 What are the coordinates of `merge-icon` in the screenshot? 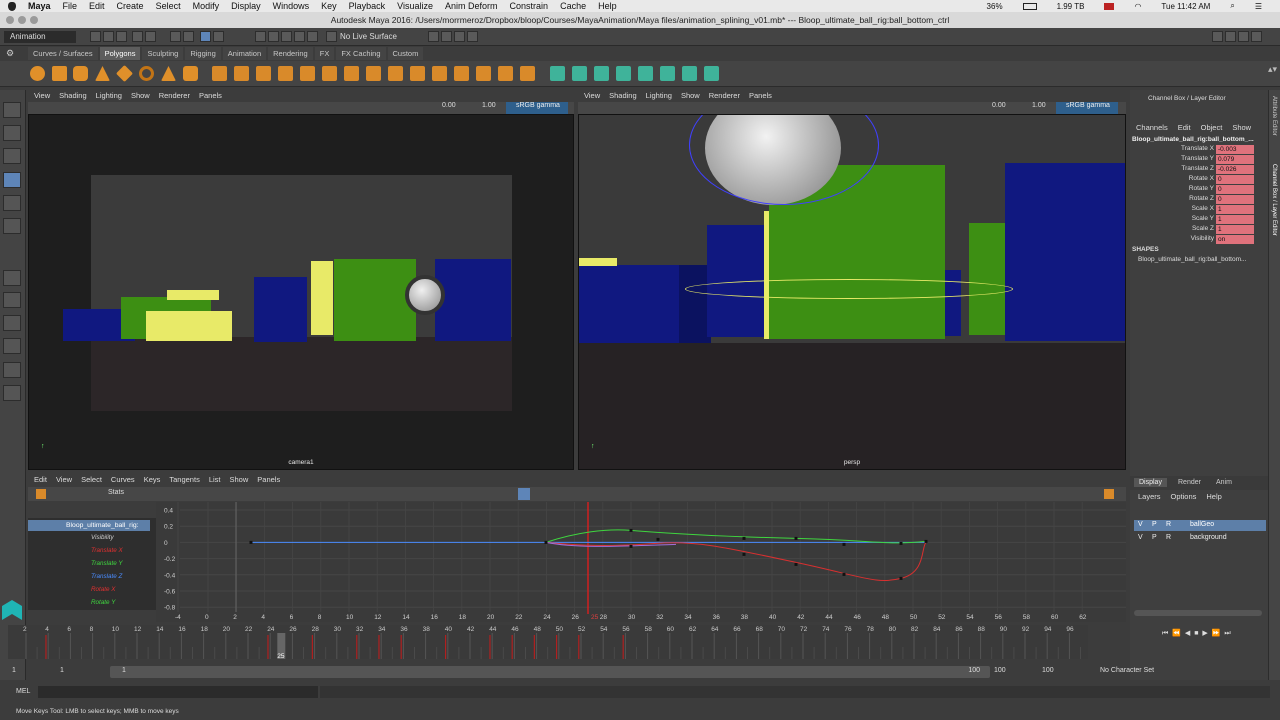 It's located at (527, 73).